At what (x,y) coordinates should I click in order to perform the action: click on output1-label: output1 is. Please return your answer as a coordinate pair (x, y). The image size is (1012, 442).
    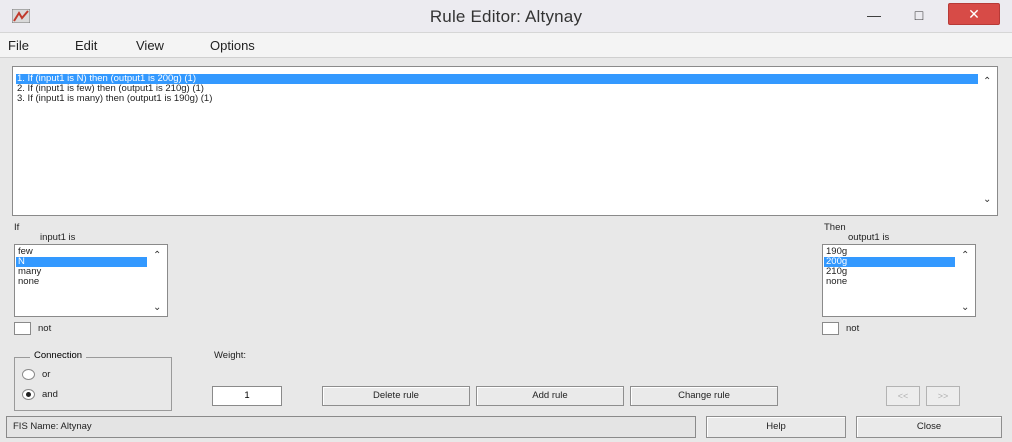
    Looking at the image, I should click on (869, 237).